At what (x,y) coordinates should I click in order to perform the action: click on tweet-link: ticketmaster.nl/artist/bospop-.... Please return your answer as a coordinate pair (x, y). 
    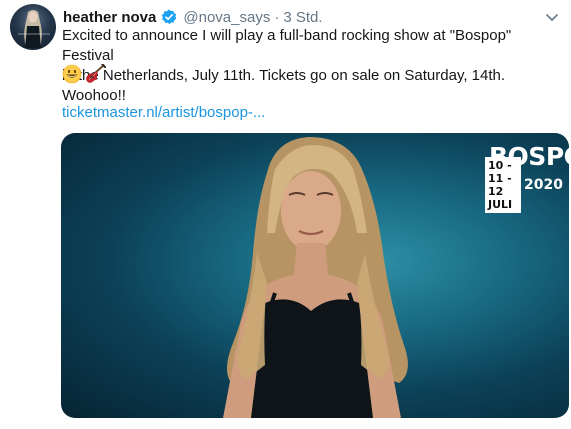
    Looking at the image, I should click on (163, 112).